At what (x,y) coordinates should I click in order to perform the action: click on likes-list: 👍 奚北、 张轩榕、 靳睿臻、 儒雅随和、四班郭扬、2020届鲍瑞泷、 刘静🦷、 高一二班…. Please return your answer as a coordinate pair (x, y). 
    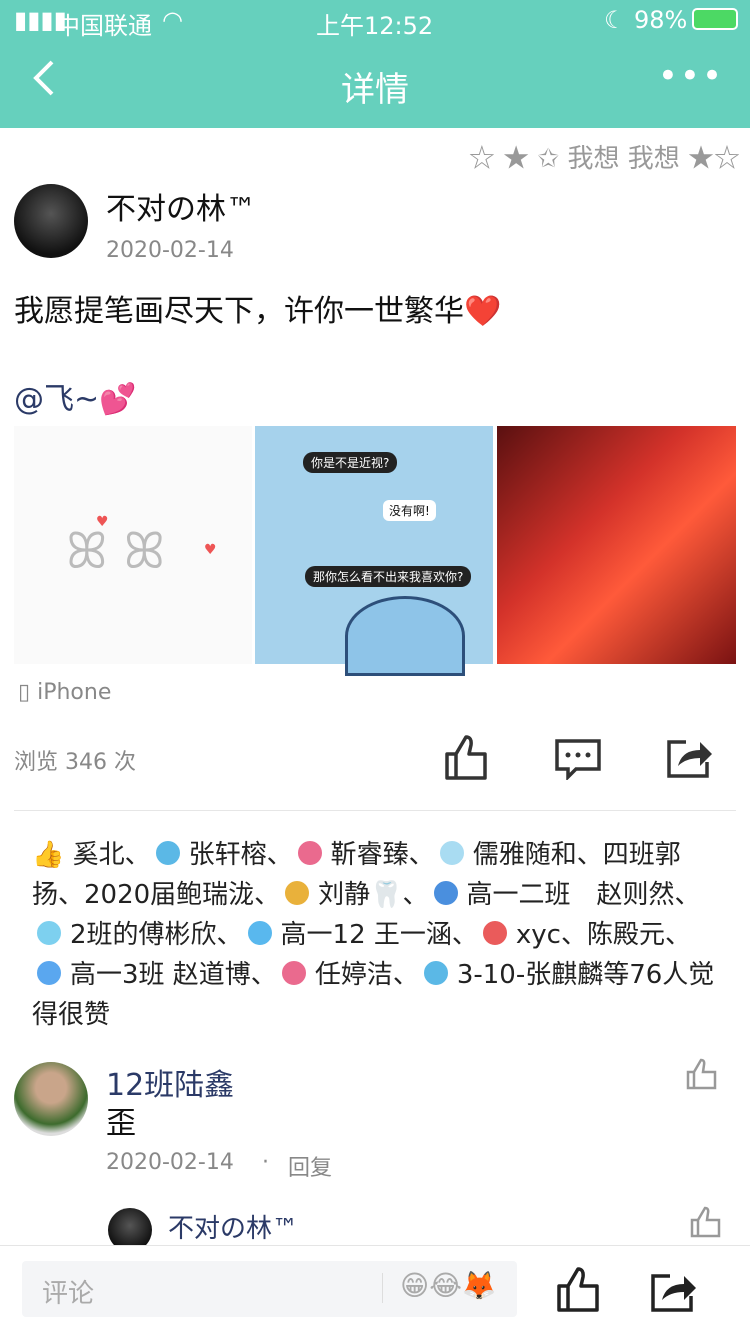
    Looking at the image, I should click on (377, 935).